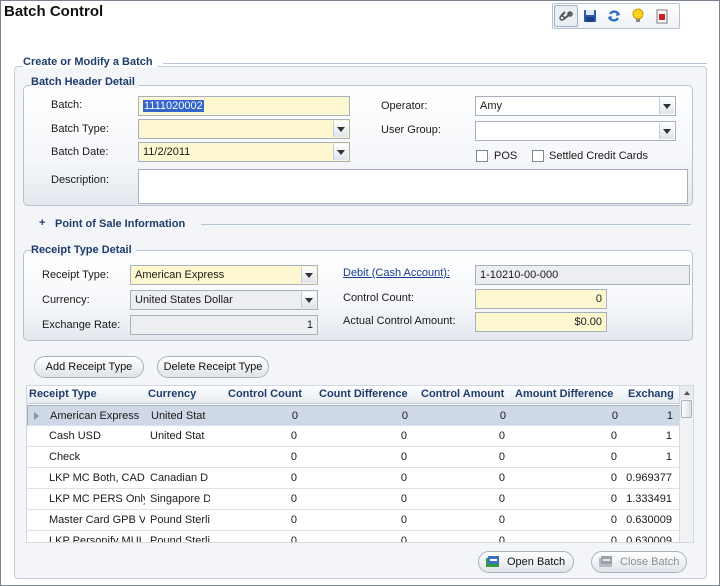 The height and width of the screenshot is (586, 720). Describe the element at coordinates (75, 436) in the screenshot. I see `cell-receipt-type: Cash USD` at that location.